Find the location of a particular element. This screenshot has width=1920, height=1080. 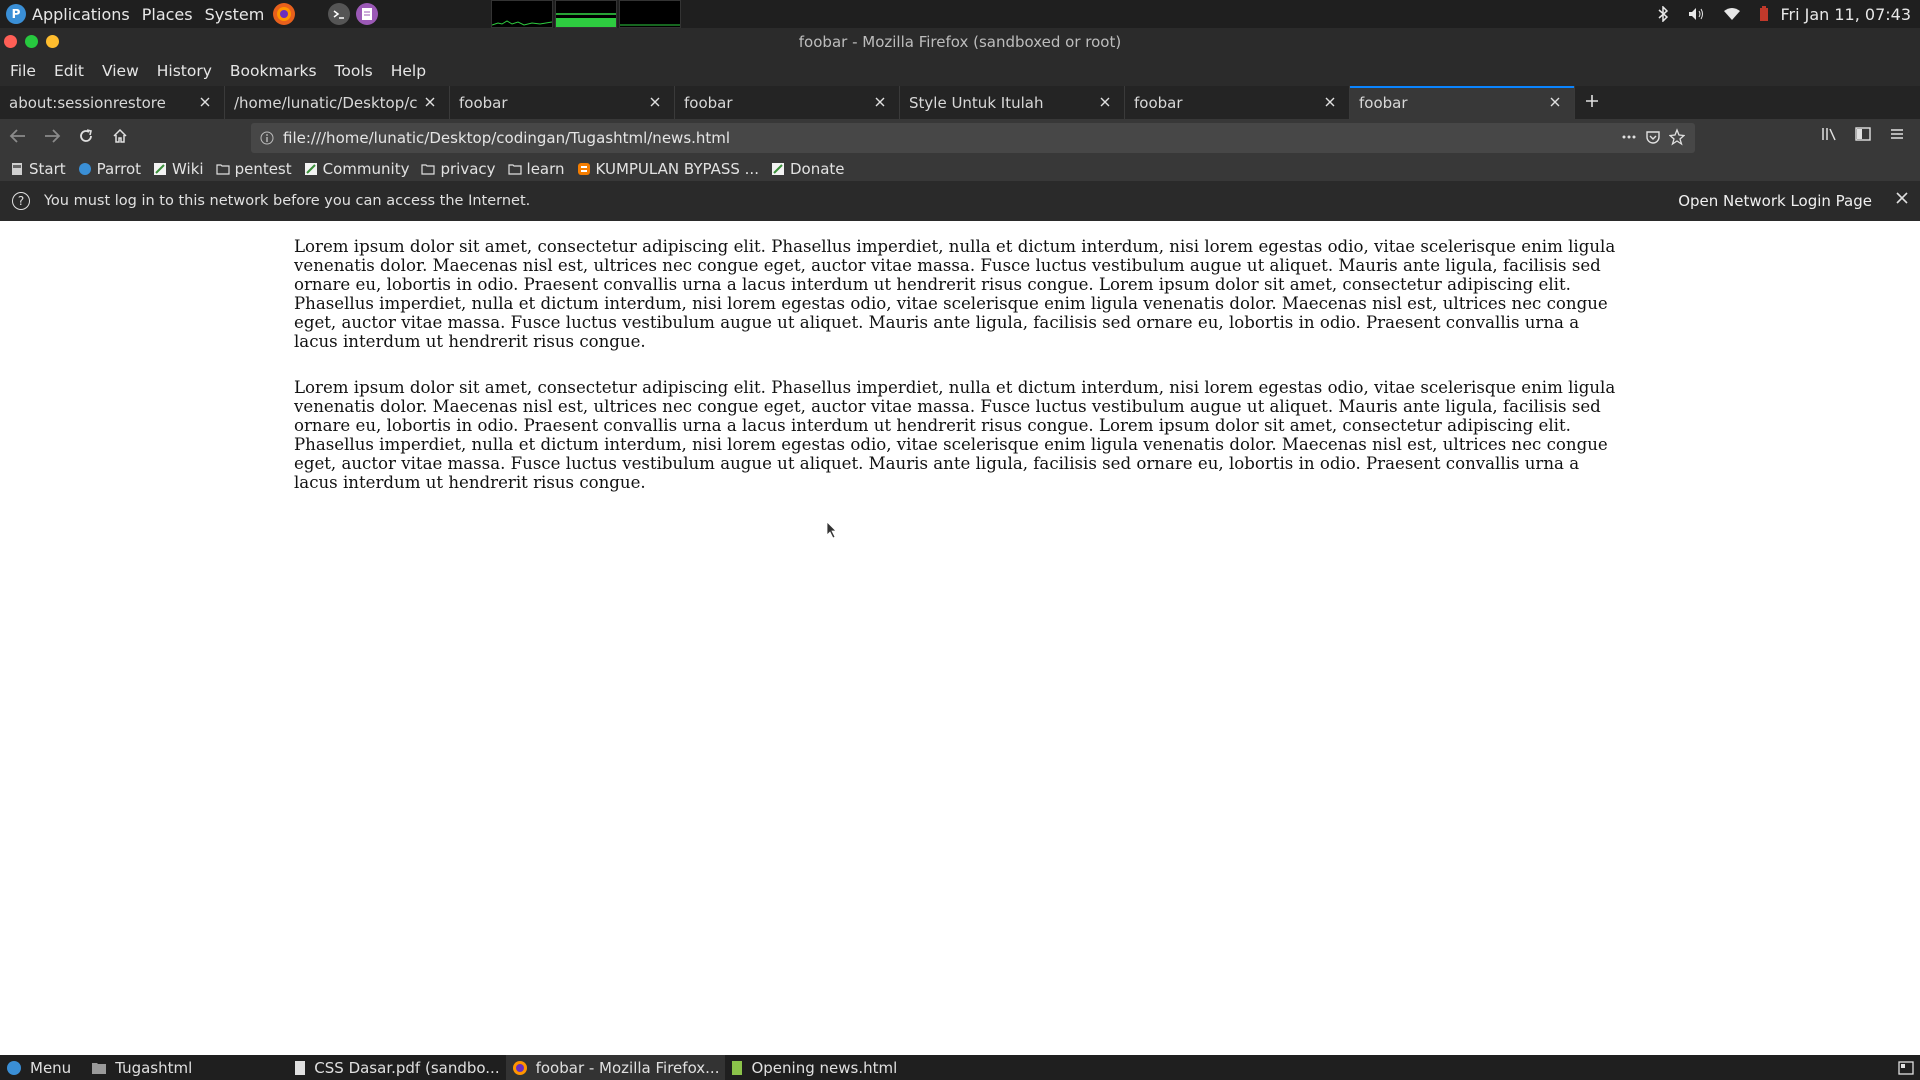

bookmark-folder-learn: learn is located at coordinates (536, 169).